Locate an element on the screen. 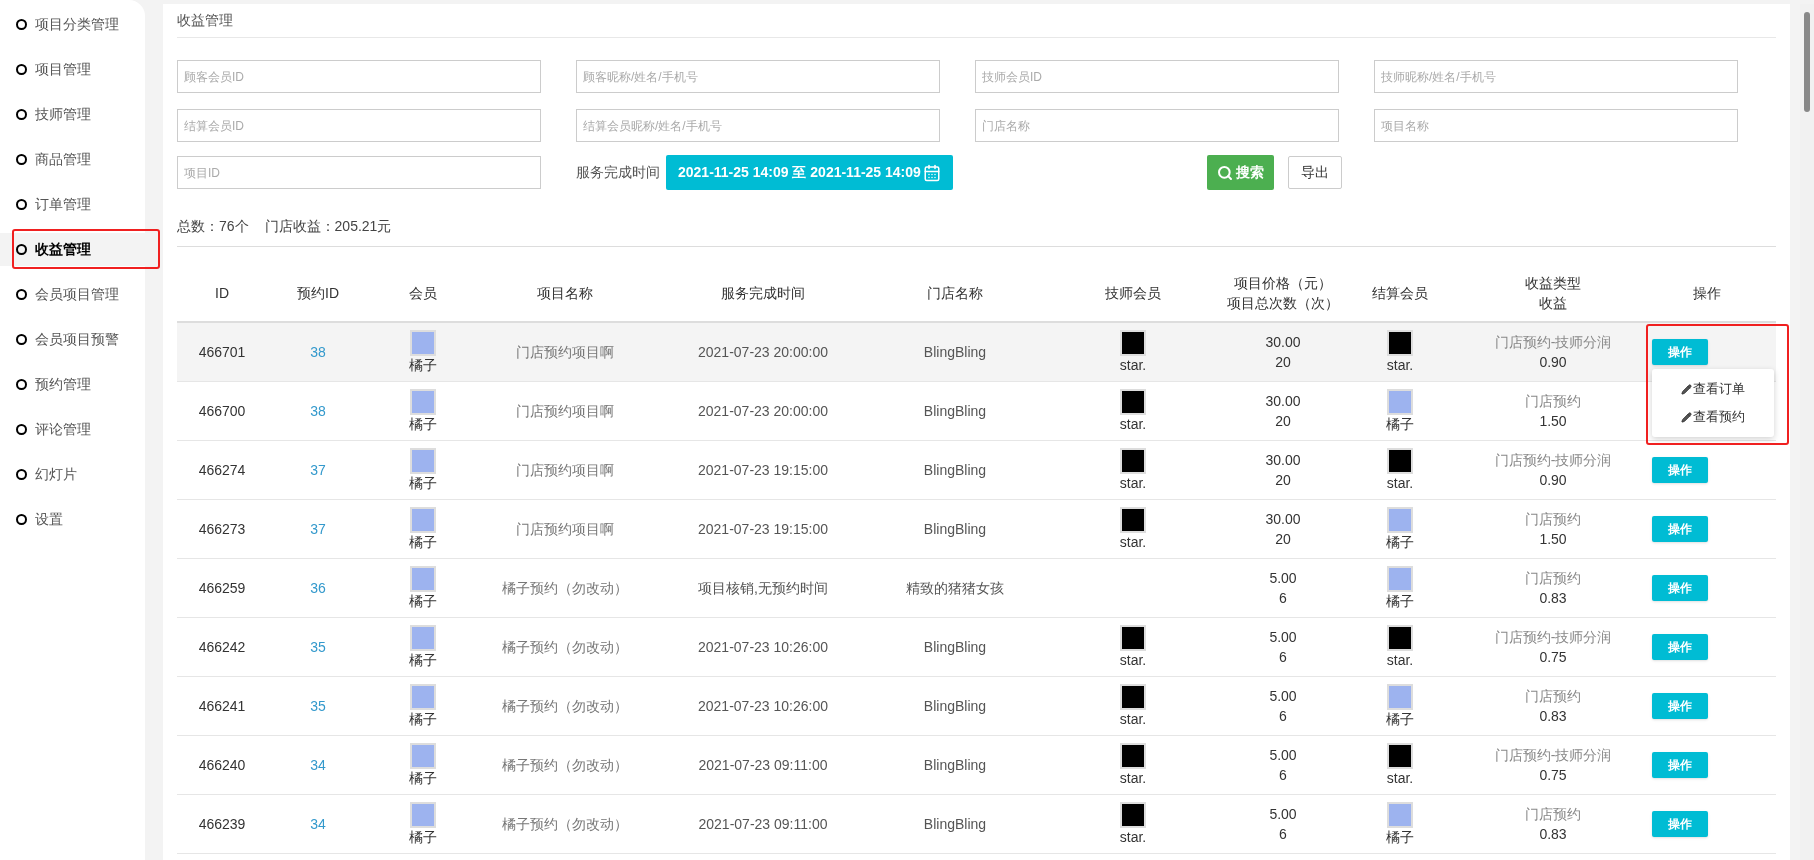 This screenshot has width=1814, height=860. sidebar-item: 收益管理 is located at coordinates (72, 249).